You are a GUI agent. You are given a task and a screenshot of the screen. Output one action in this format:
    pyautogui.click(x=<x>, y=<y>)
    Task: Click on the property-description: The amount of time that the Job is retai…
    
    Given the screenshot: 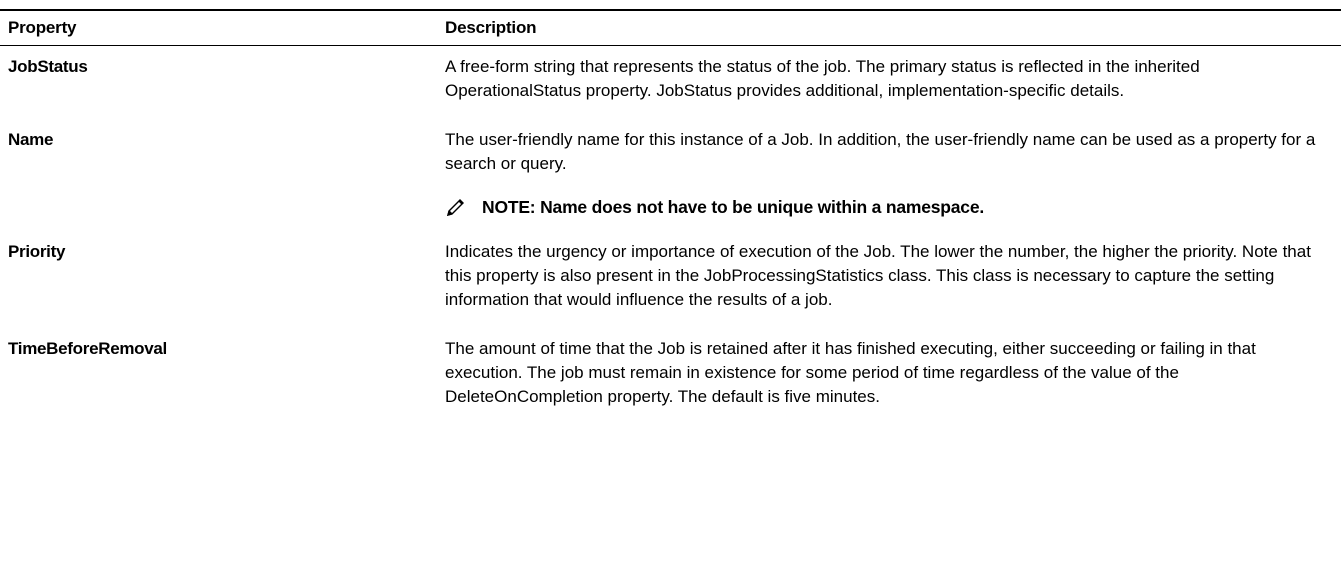 What is the action you would take?
    pyautogui.click(x=850, y=372)
    